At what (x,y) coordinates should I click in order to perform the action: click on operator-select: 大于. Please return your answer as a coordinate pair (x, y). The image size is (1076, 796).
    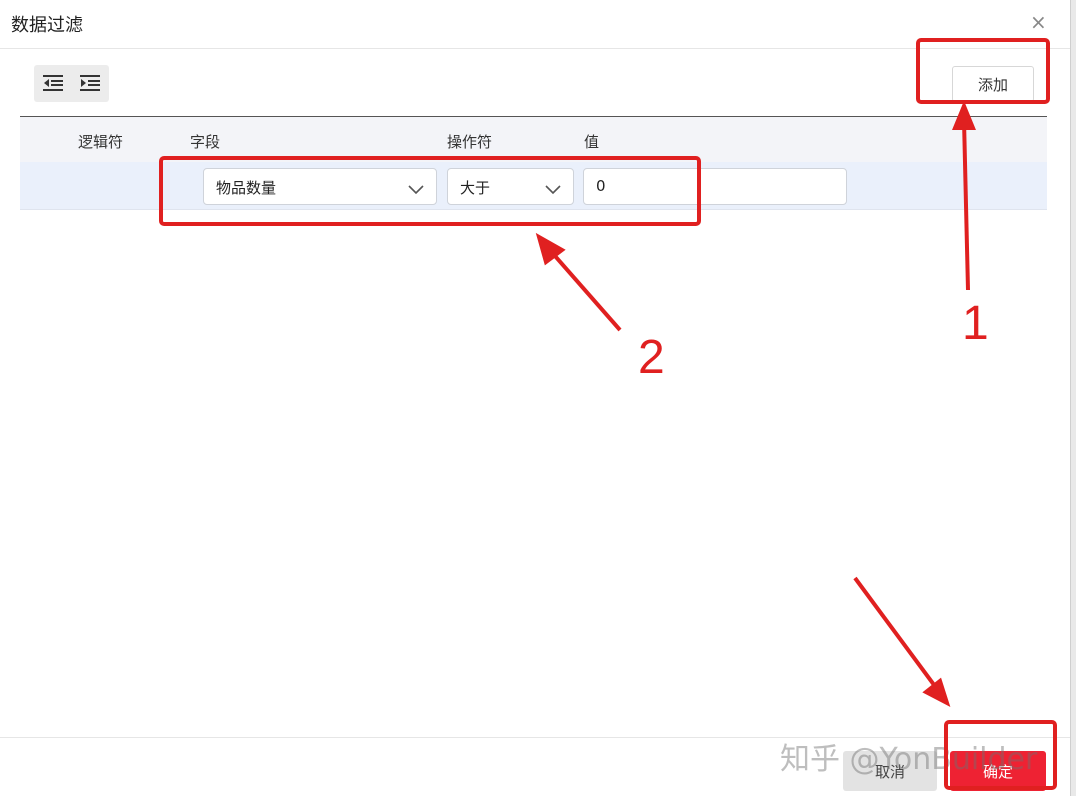
    Looking at the image, I should click on (510, 186).